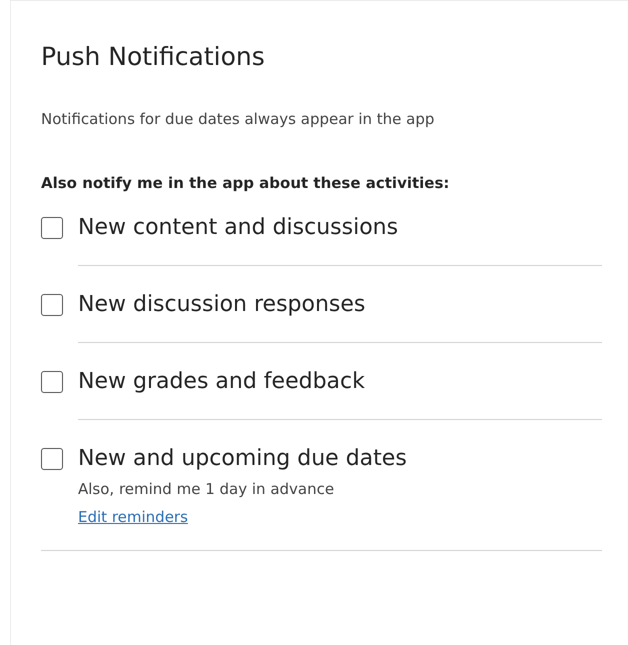  Describe the element at coordinates (245, 183) in the screenshot. I see `prompt-text: Also notify me in the app about these activities:` at that location.